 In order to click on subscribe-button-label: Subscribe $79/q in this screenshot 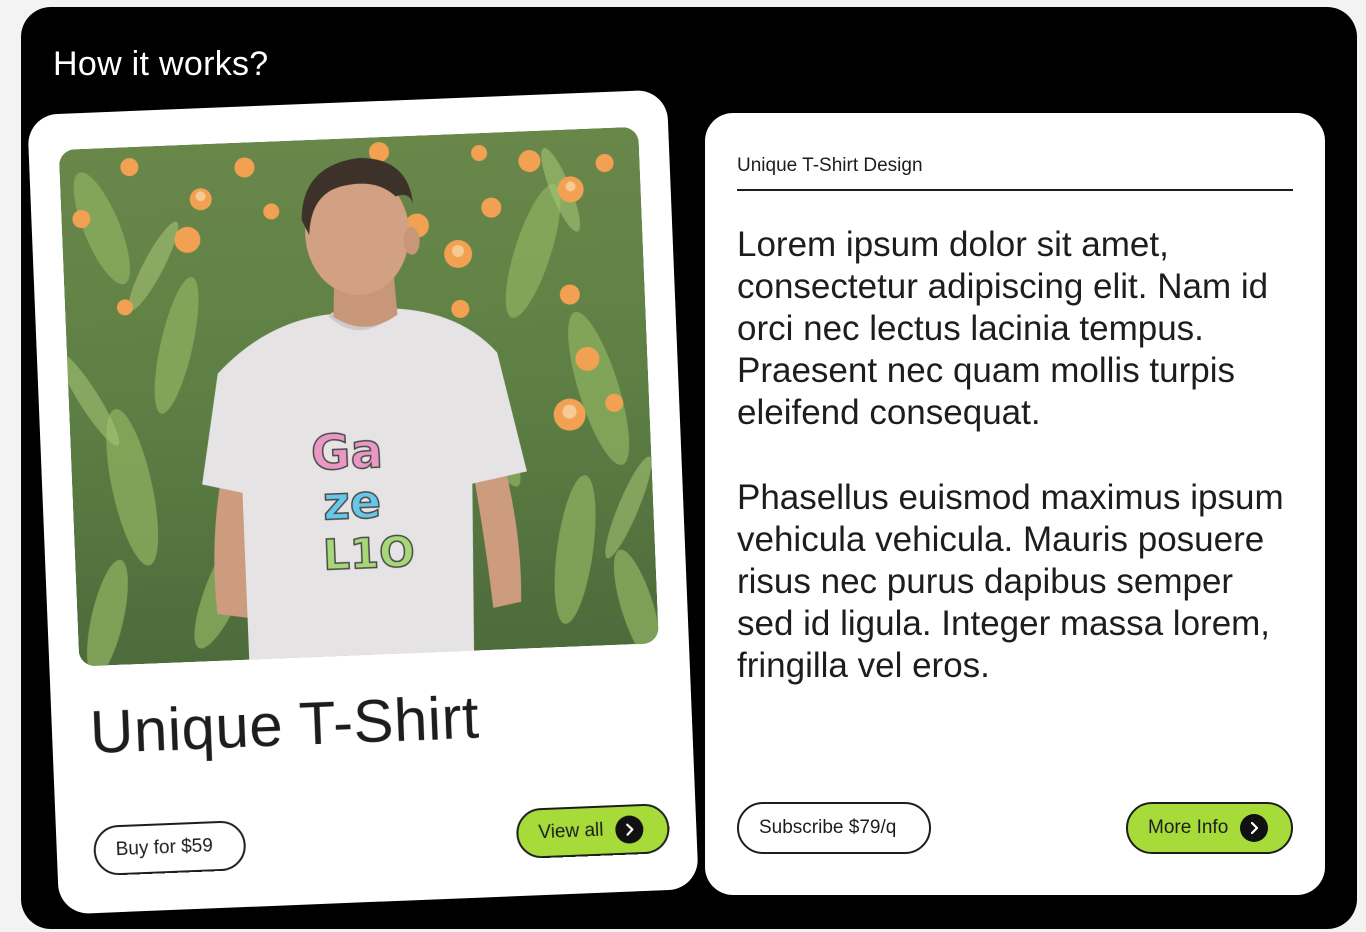, I will do `click(828, 827)`.